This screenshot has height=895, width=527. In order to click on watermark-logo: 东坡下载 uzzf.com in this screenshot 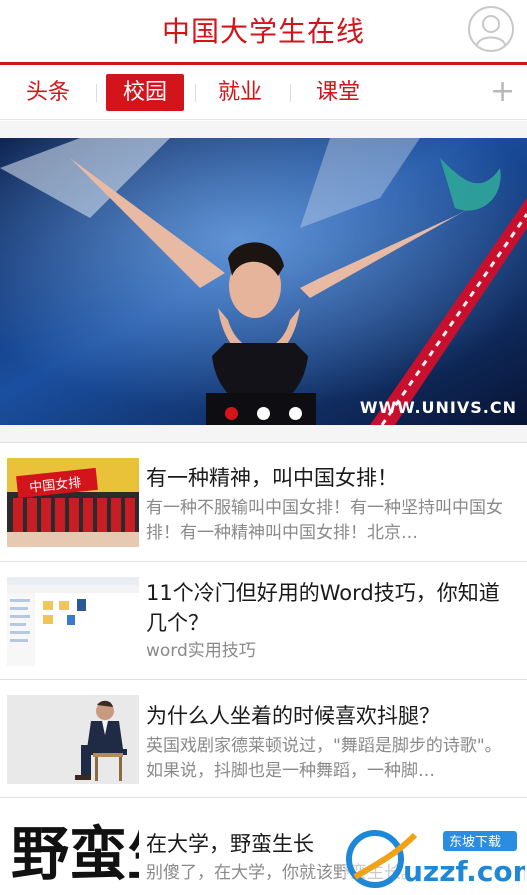, I will do `click(436, 859)`.